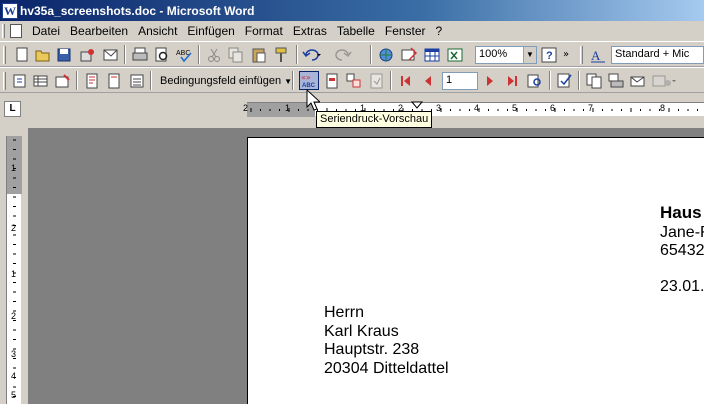 The image size is (704, 404). I want to click on merge-to-printer-icon, so click(616, 80).